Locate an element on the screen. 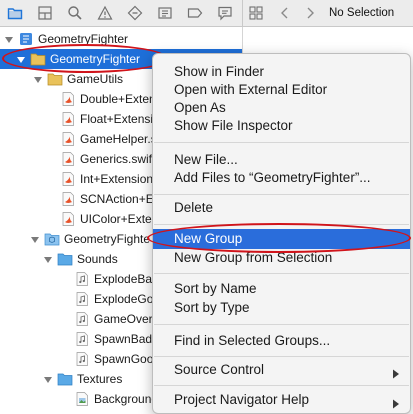 The image size is (413, 414). menu-item-show-in-finder: Show in Finder is located at coordinates (281, 72).